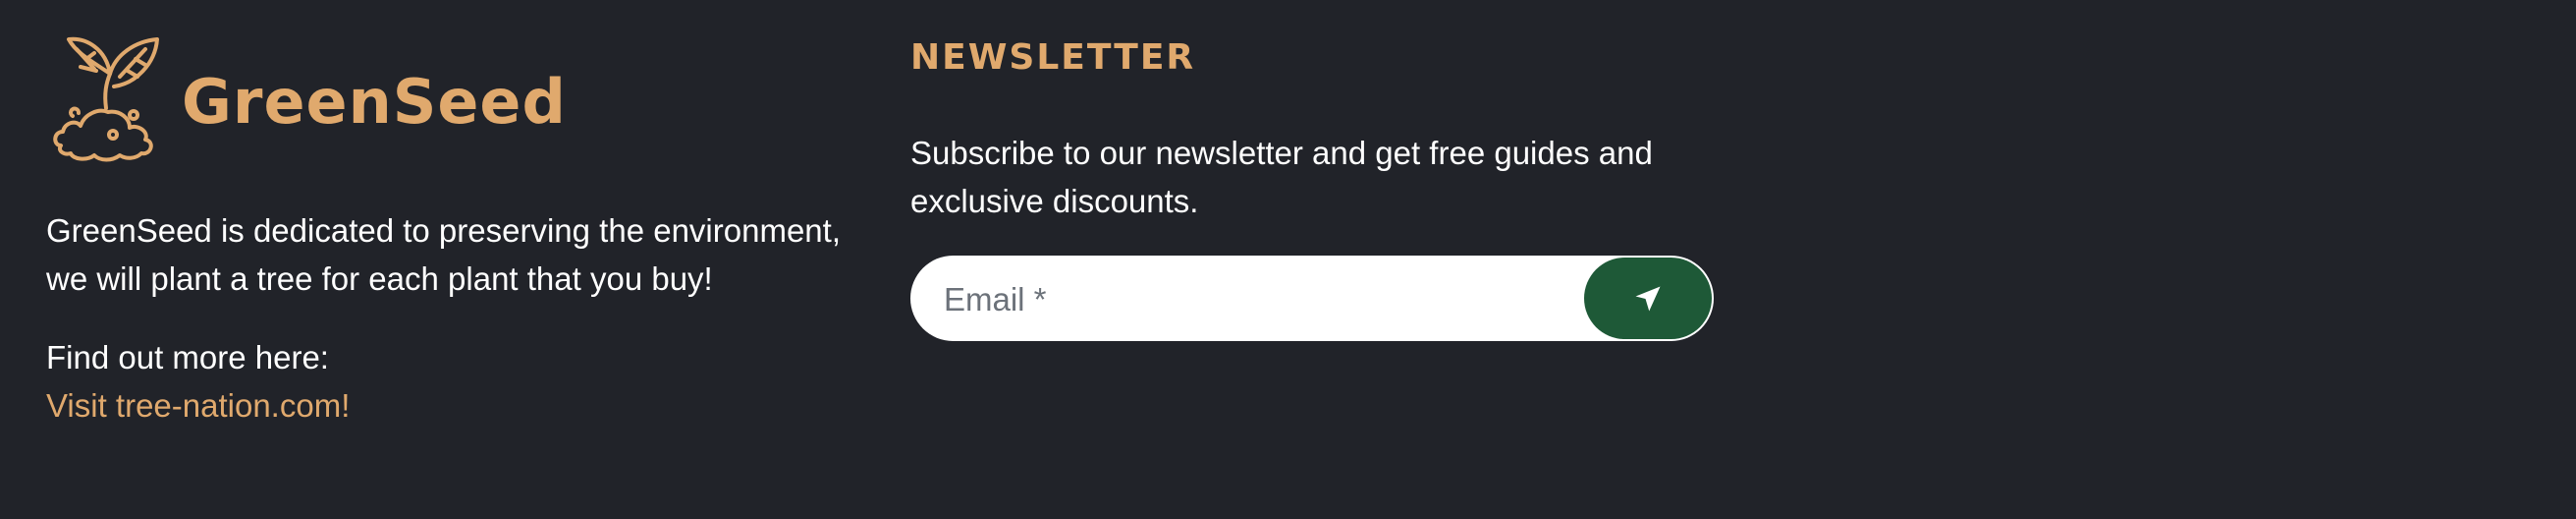 This screenshot has height=519, width=2576. I want to click on brand-name: GreenSeed, so click(374, 102).